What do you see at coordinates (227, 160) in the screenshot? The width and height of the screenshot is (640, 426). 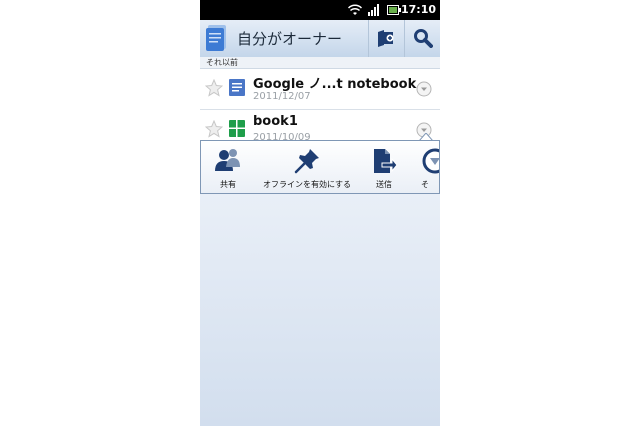 I see `share-people-icon` at bounding box center [227, 160].